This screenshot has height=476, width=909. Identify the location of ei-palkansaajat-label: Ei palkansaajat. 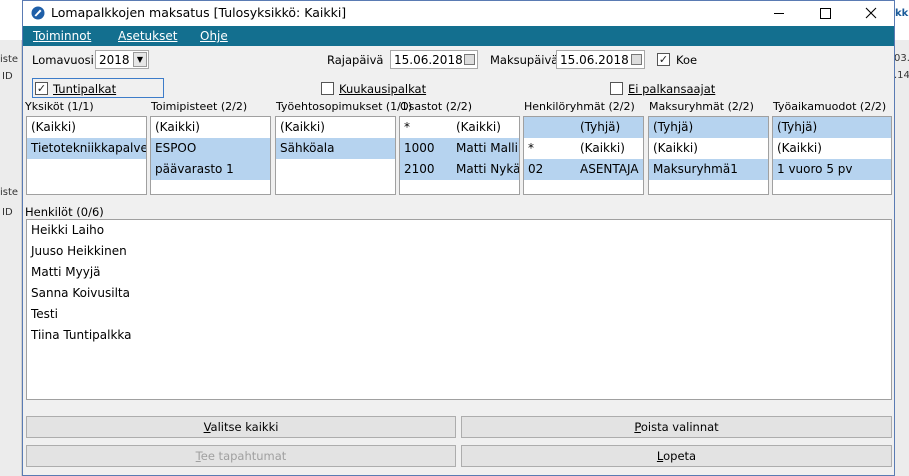
(672, 89).